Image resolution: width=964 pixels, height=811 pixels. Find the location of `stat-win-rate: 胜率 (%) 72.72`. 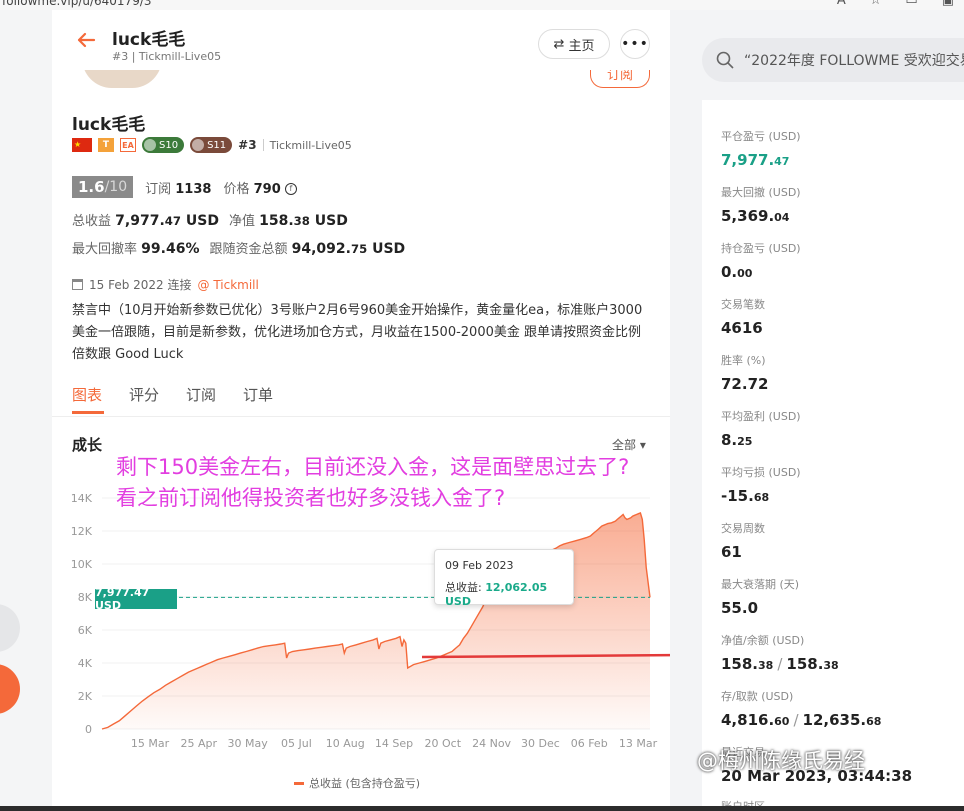

stat-win-rate: 胜率 (%) 72.72 is located at coordinates (744, 372).